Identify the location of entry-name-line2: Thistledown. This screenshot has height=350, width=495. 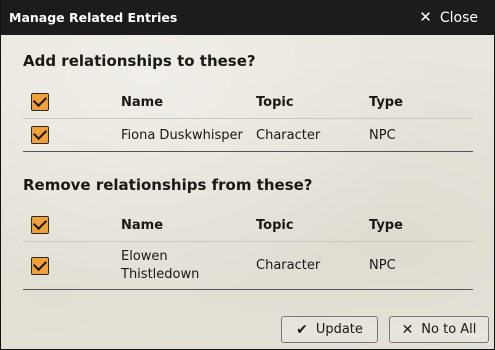
(160, 274).